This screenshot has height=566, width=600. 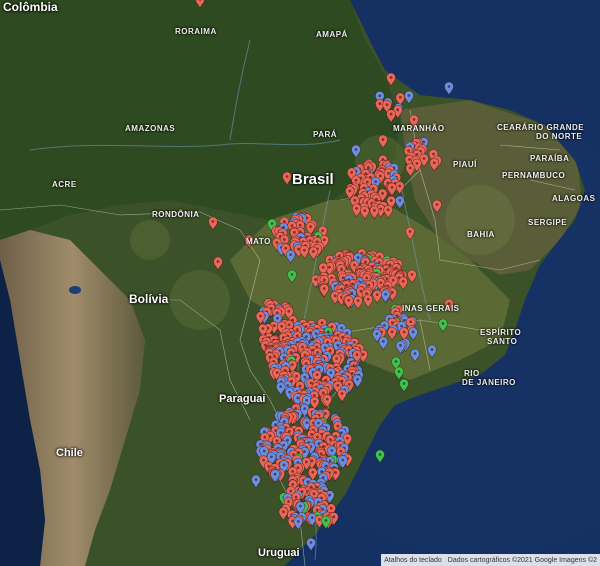 What do you see at coordinates (313, 179) in the screenshot?
I see `label-brasil: Brasil` at bounding box center [313, 179].